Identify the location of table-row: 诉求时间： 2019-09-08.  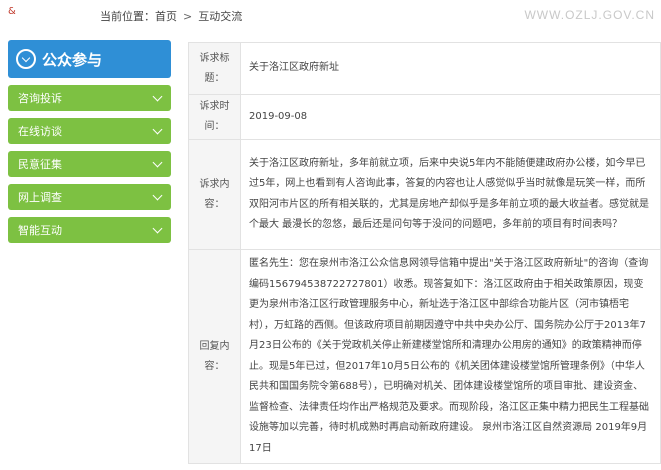
(424, 117).